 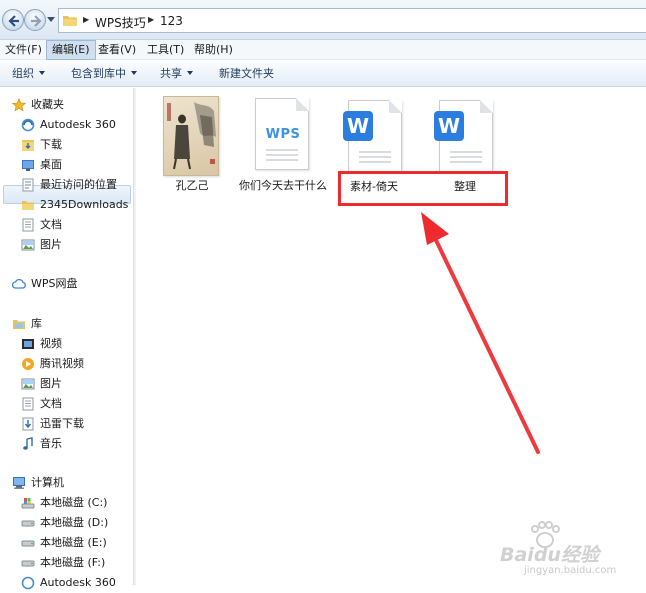 What do you see at coordinates (480, 333) in the screenshot?
I see `annotation-arrow` at bounding box center [480, 333].